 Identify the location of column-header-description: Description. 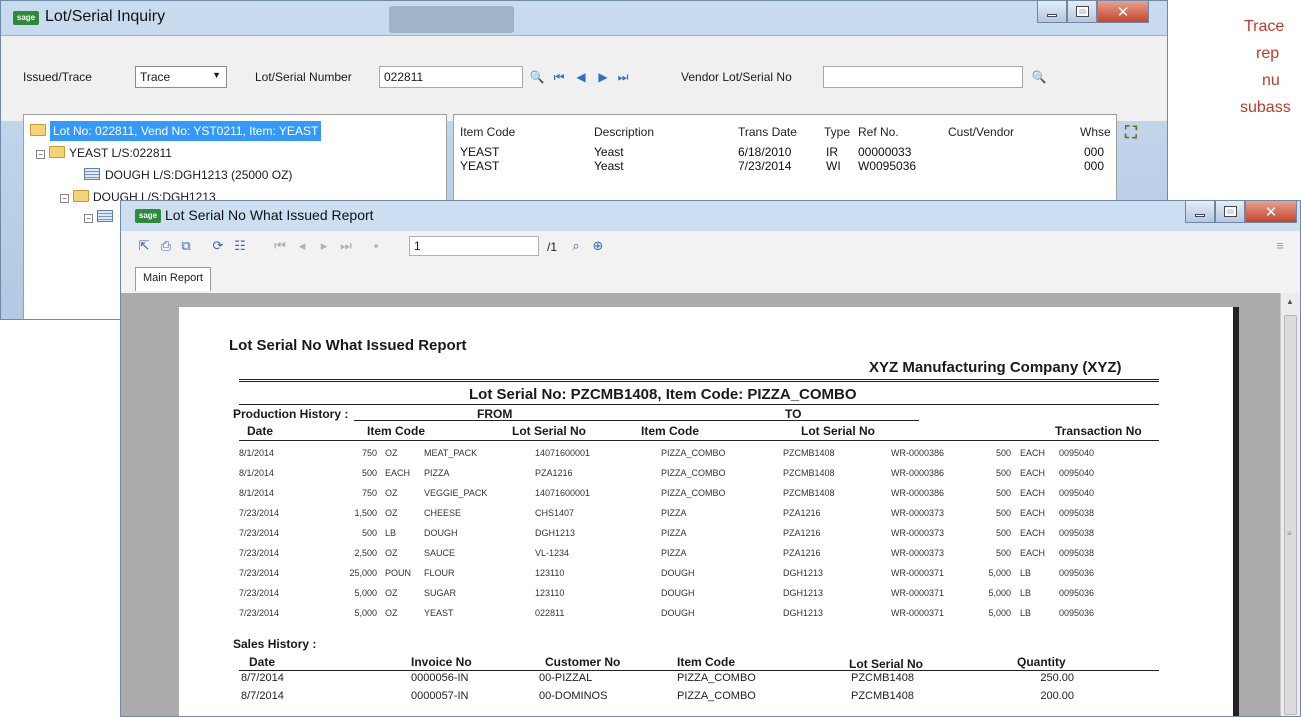
(624, 132).